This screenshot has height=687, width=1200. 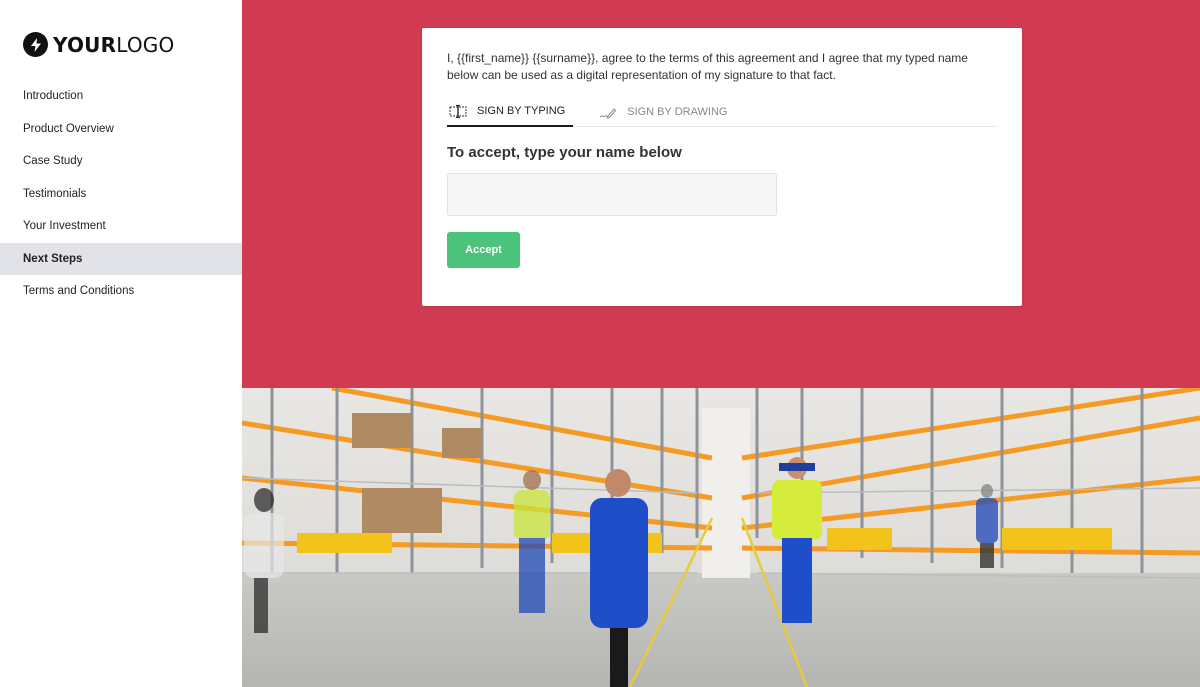 I want to click on form-heading: To accept, type your name below, so click(x=564, y=152).